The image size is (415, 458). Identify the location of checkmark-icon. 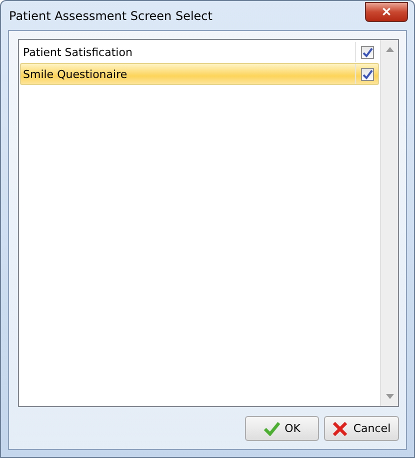
(272, 429).